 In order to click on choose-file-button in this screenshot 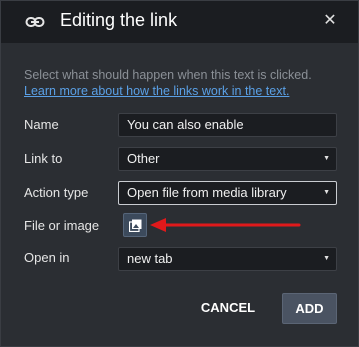, I will do `click(135, 225)`.